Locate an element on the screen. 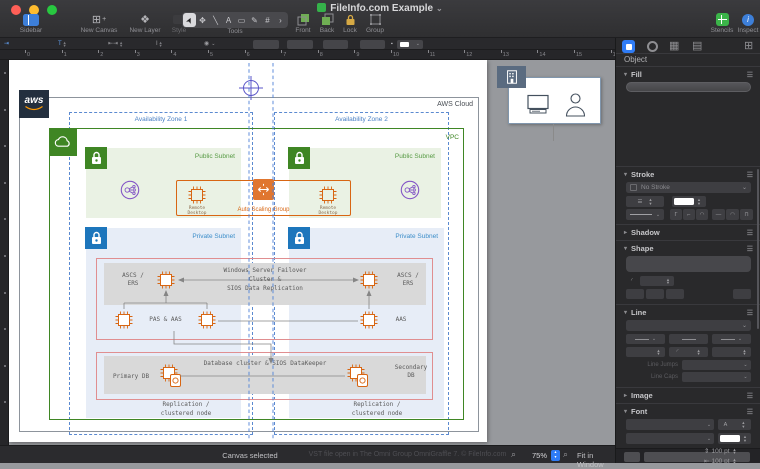  corner-bevel-button: ◠ is located at coordinates (702, 214).